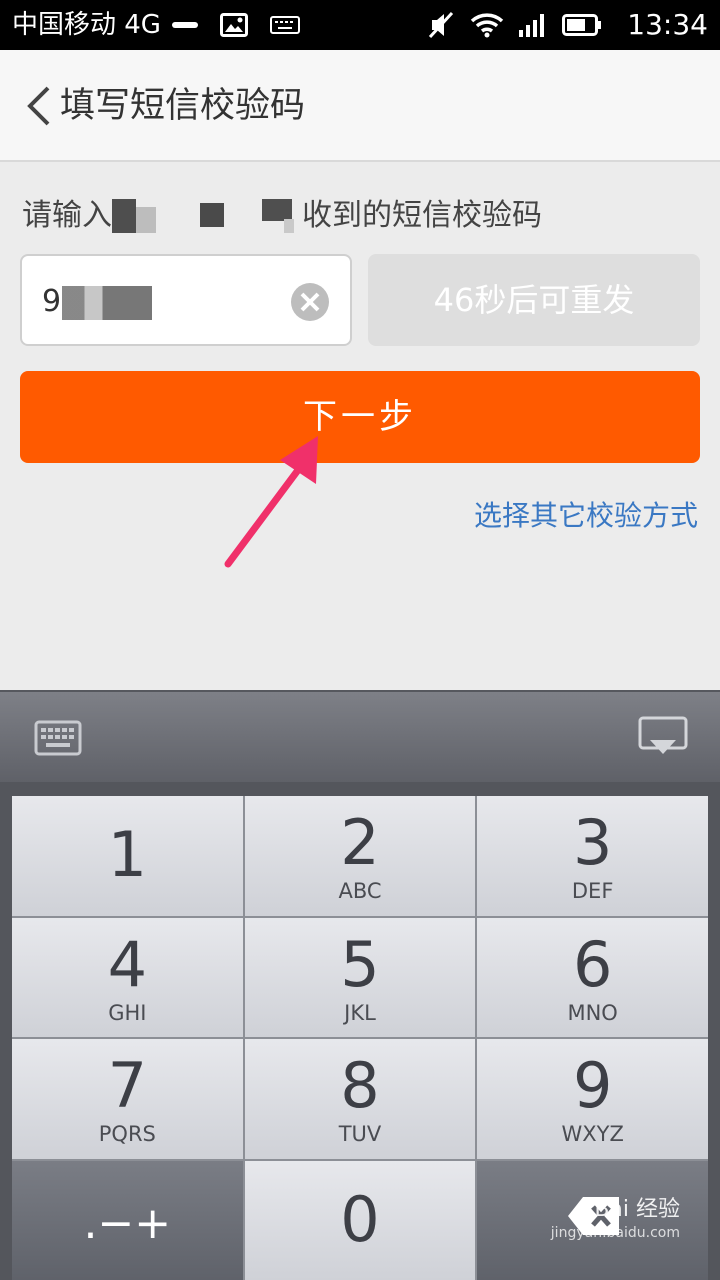 This screenshot has width=720, height=1280. I want to click on key-2: 2 ABC, so click(360, 856).